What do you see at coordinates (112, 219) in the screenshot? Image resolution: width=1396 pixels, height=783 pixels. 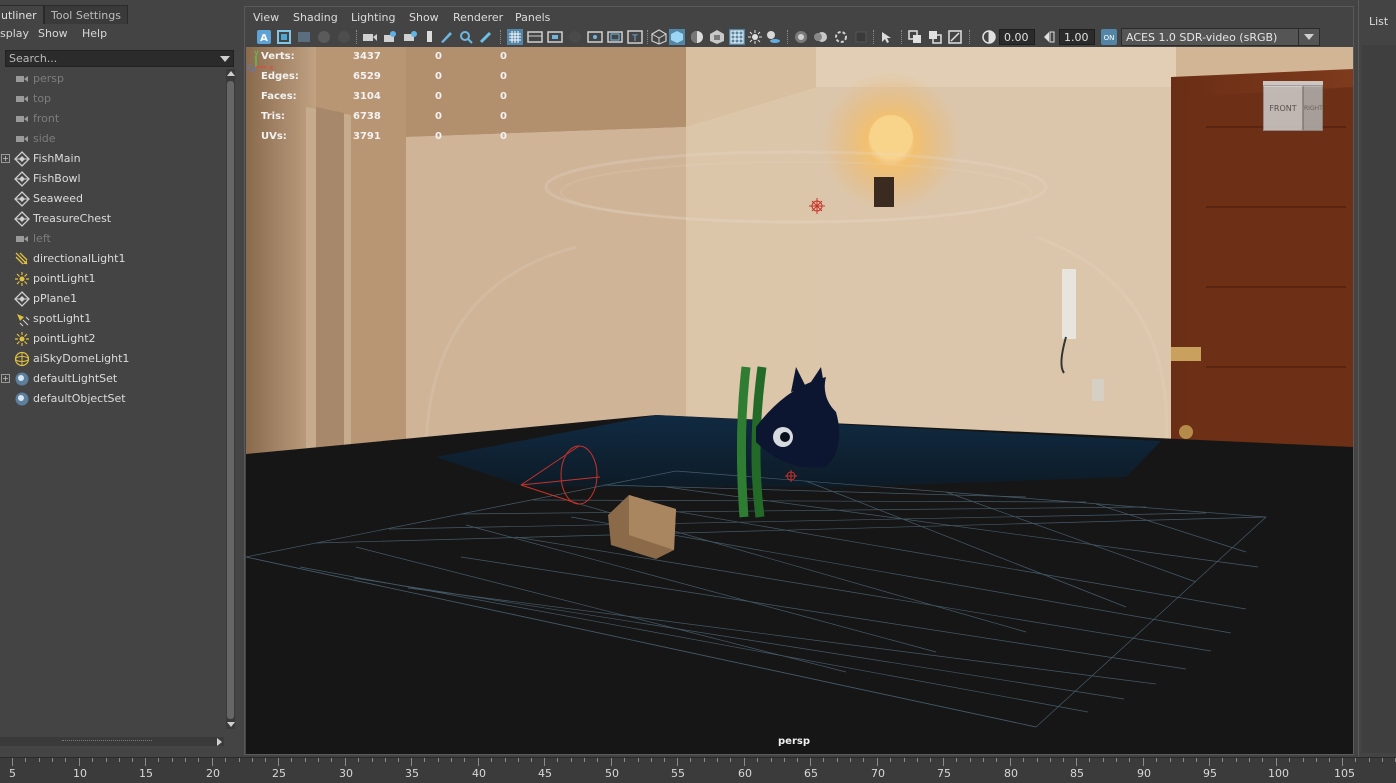 I see `outliner-item-TreasureChest: TreasureChest` at bounding box center [112, 219].